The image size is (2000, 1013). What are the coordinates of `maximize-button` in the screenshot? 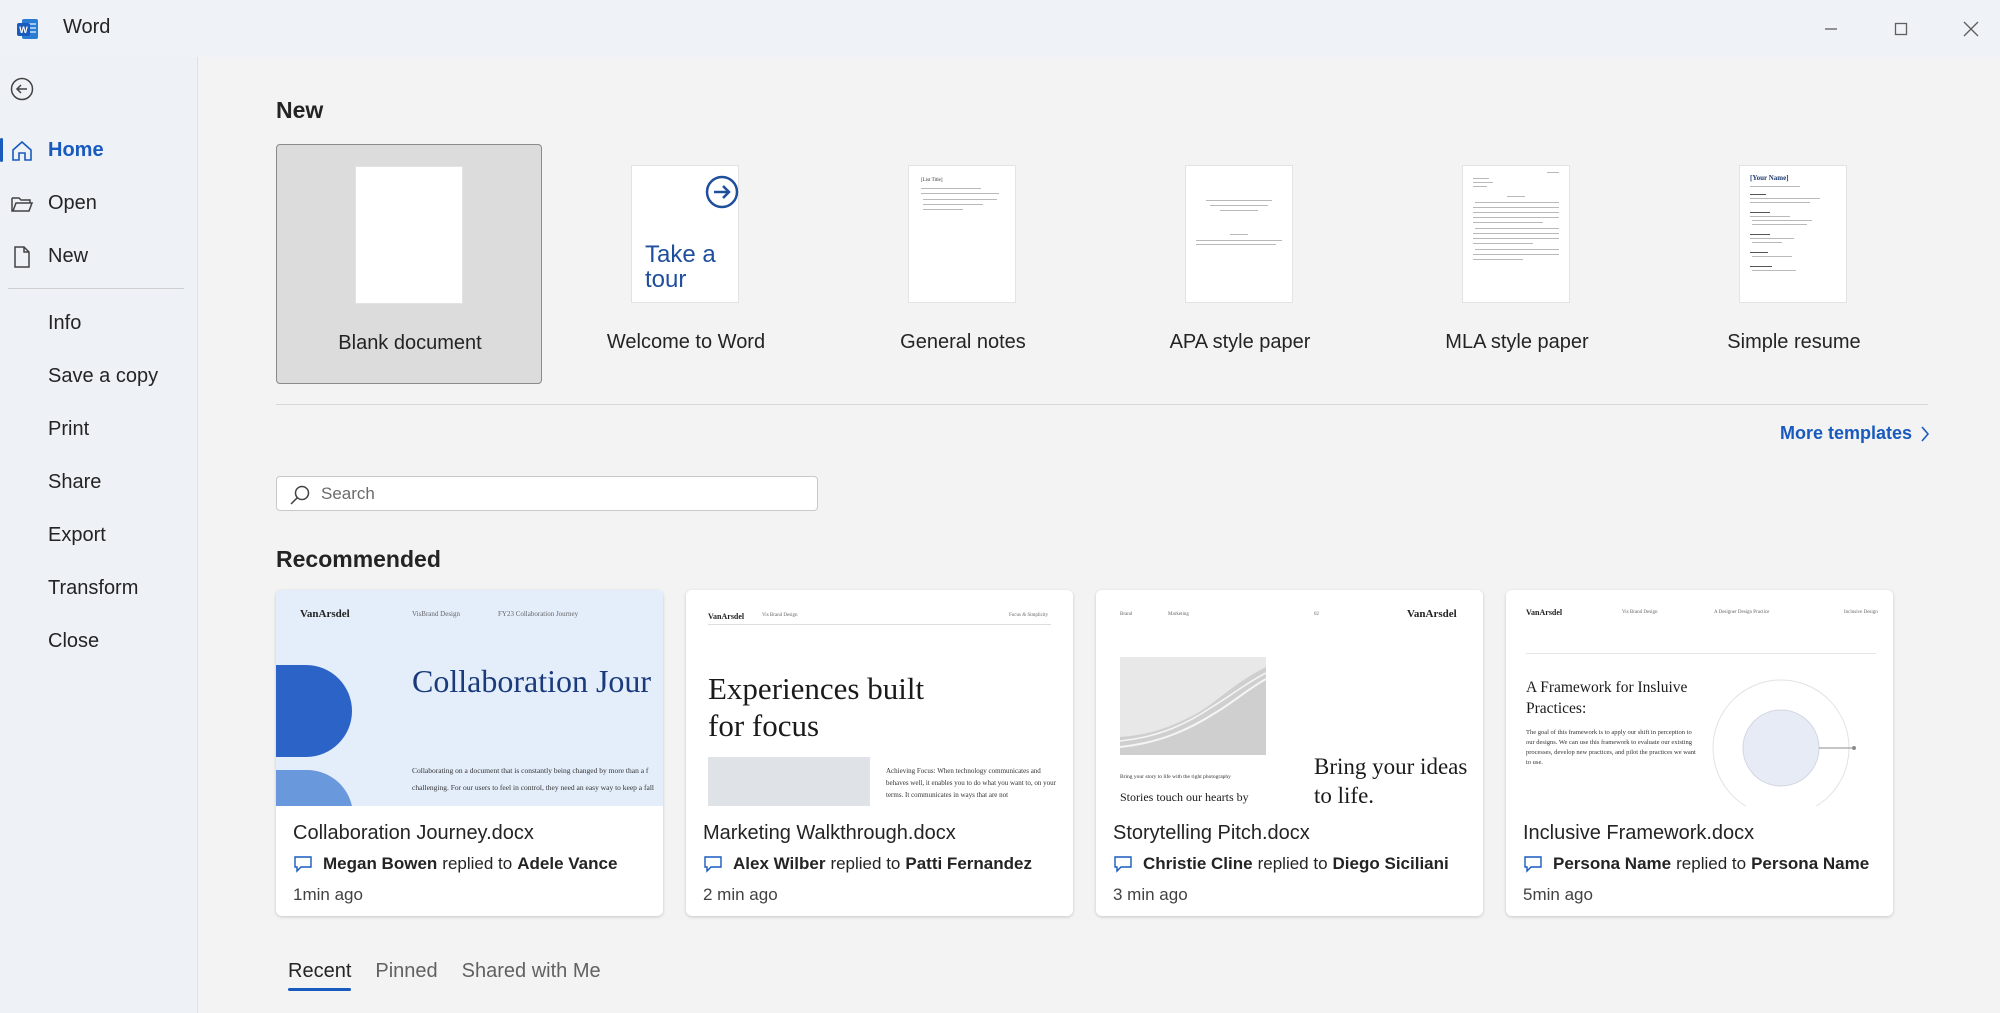 It's located at (1901, 28).